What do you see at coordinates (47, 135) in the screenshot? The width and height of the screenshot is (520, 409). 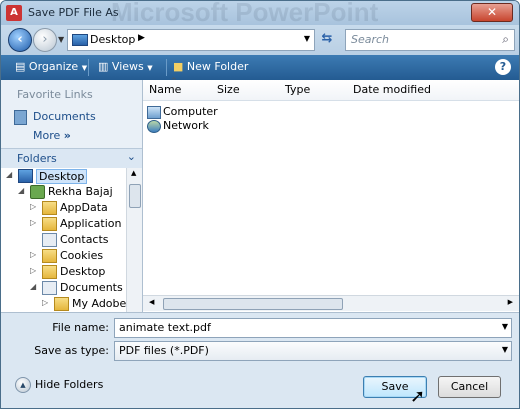 I see `more-label: More` at bounding box center [47, 135].